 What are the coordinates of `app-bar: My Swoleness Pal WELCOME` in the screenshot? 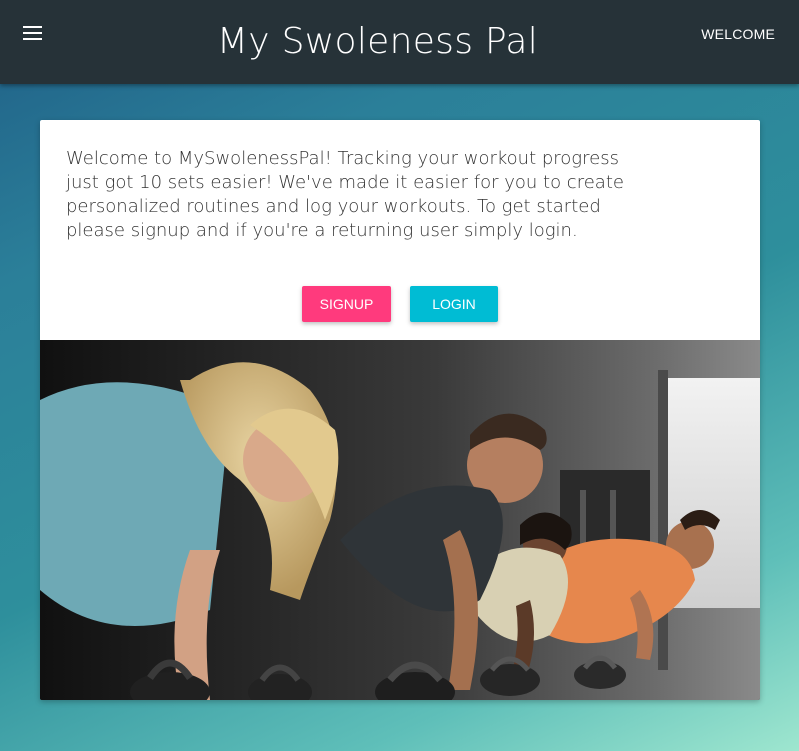 It's located at (399, 42).